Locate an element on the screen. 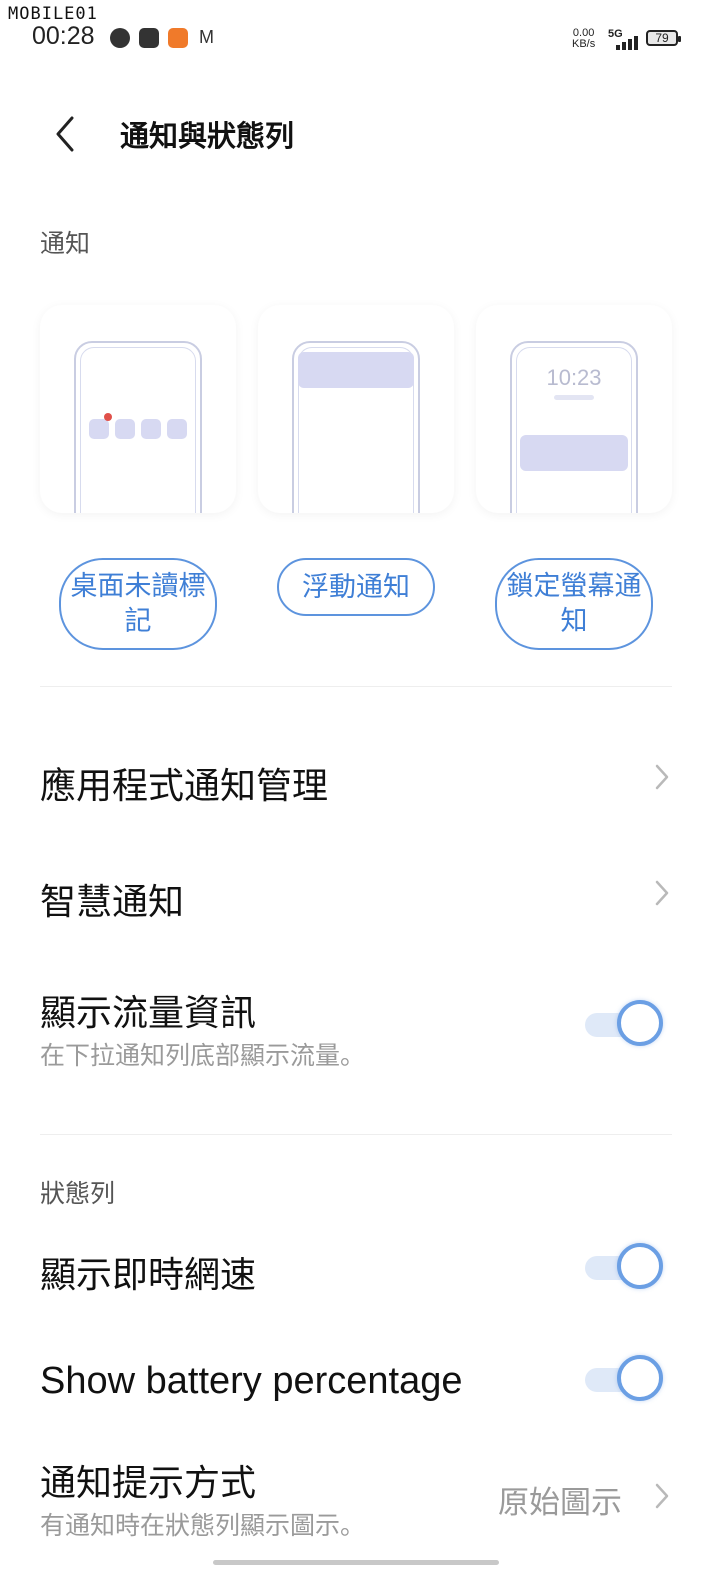 This screenshot has height=1584, width=720. row-title: Show battery percentage is located at coordinates (251, 1381).